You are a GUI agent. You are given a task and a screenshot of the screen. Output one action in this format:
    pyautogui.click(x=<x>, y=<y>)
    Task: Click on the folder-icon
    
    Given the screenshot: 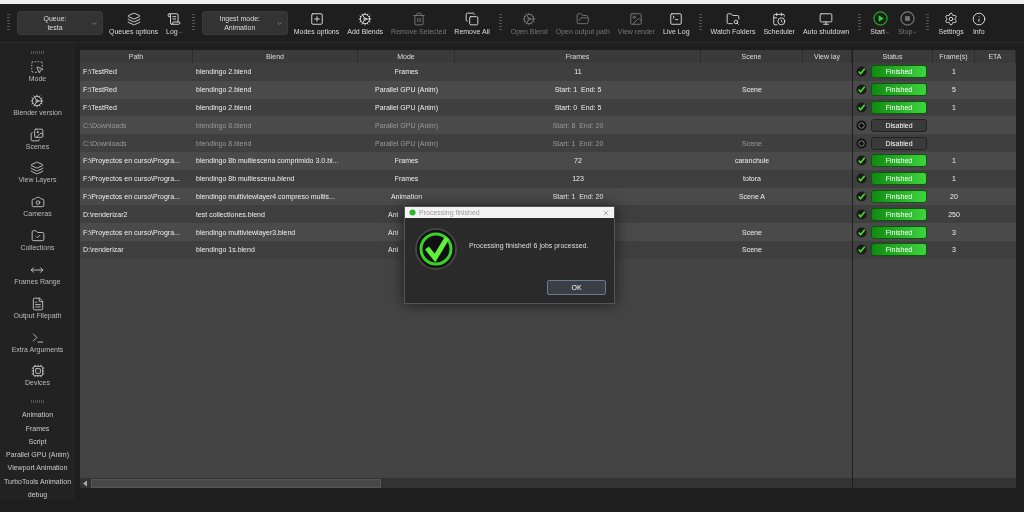 What is the action you would take?
    pyautogui.click(x=582, y=18)
    